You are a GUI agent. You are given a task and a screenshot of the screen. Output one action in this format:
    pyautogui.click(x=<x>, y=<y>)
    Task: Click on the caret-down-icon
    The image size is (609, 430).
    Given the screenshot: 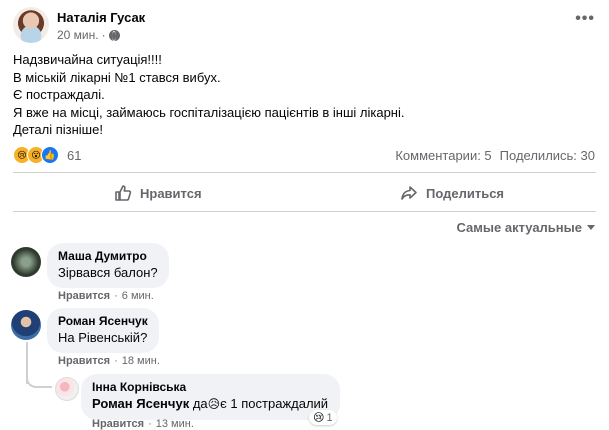 What is the action you would take?
    pyautogui.click(x=591, y=227)
    